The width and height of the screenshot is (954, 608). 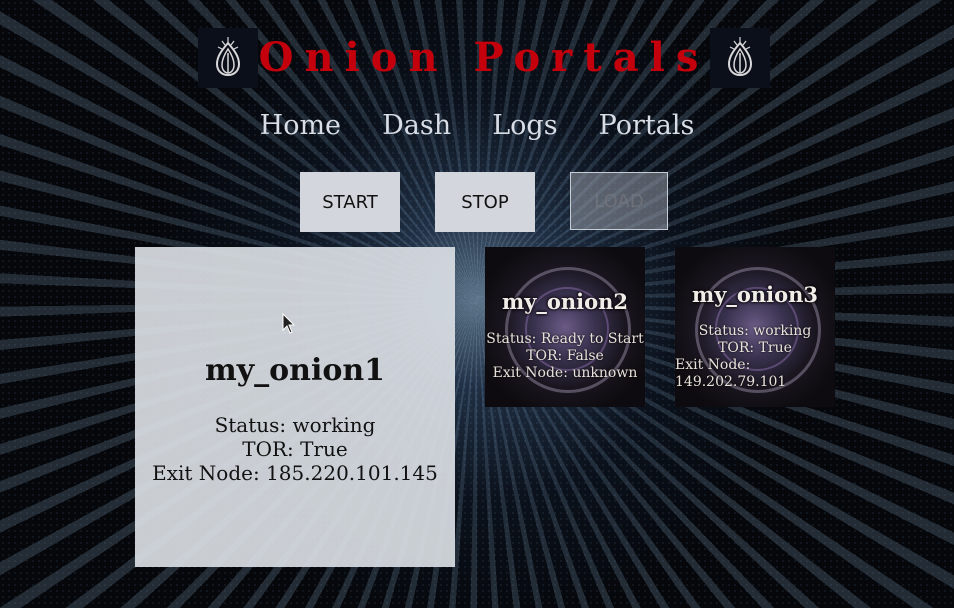 I want to click on portal-status: Status: Ready to Start, so click(x=565, y=339).